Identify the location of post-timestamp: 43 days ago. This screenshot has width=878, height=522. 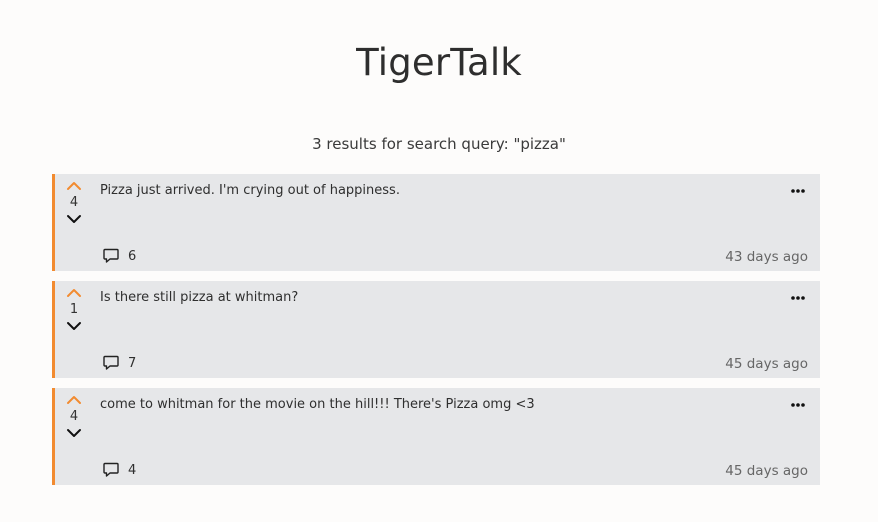
(766, 257).